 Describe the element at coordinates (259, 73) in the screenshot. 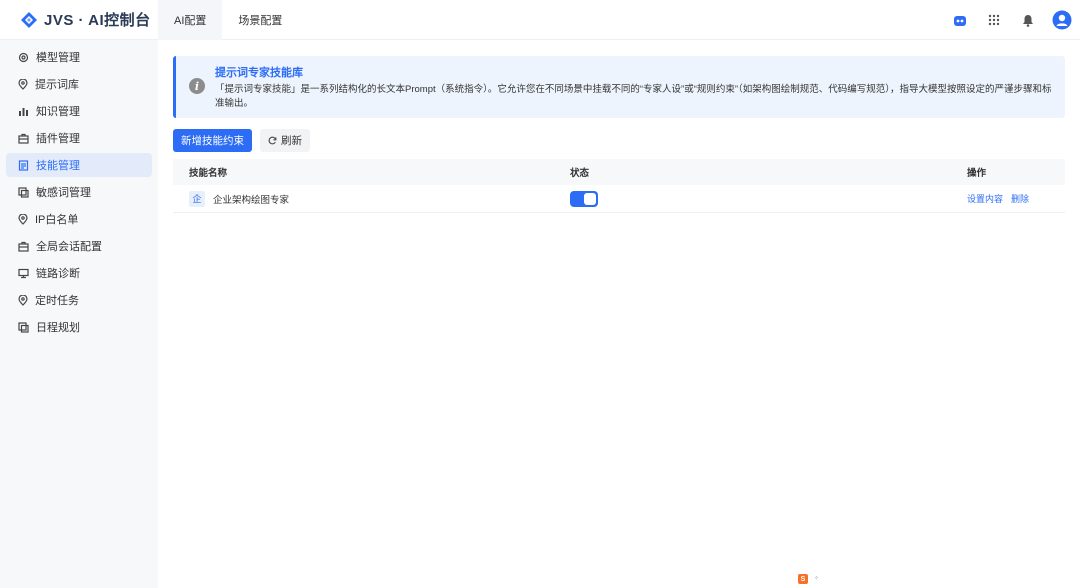

I see `info-title: 提示词专家技能库` at that location.